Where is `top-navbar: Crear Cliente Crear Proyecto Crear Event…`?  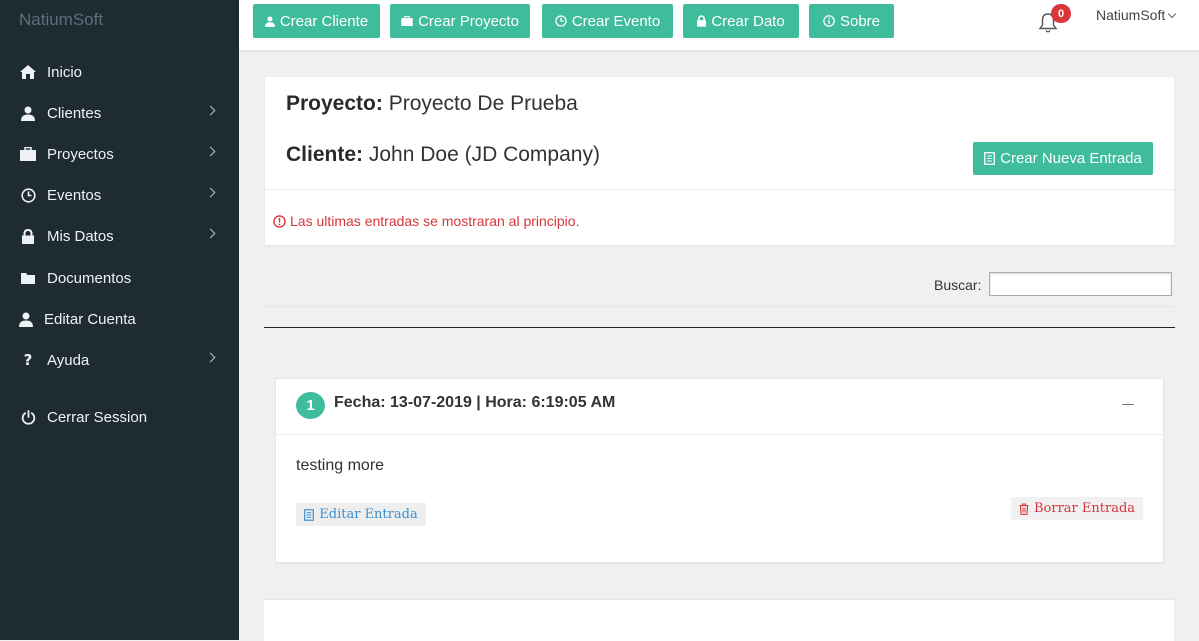 top-navbar: Crear Cliente Crear Proyecto Crear Event… is located at coordinates (719, 25).